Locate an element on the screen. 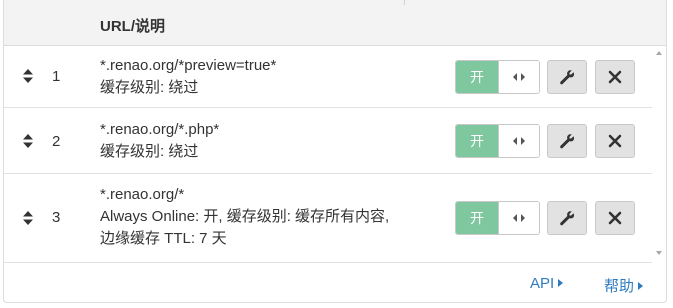 This screenshot has height=308, width=673. api-link: API is located at coordinates (547, 283).